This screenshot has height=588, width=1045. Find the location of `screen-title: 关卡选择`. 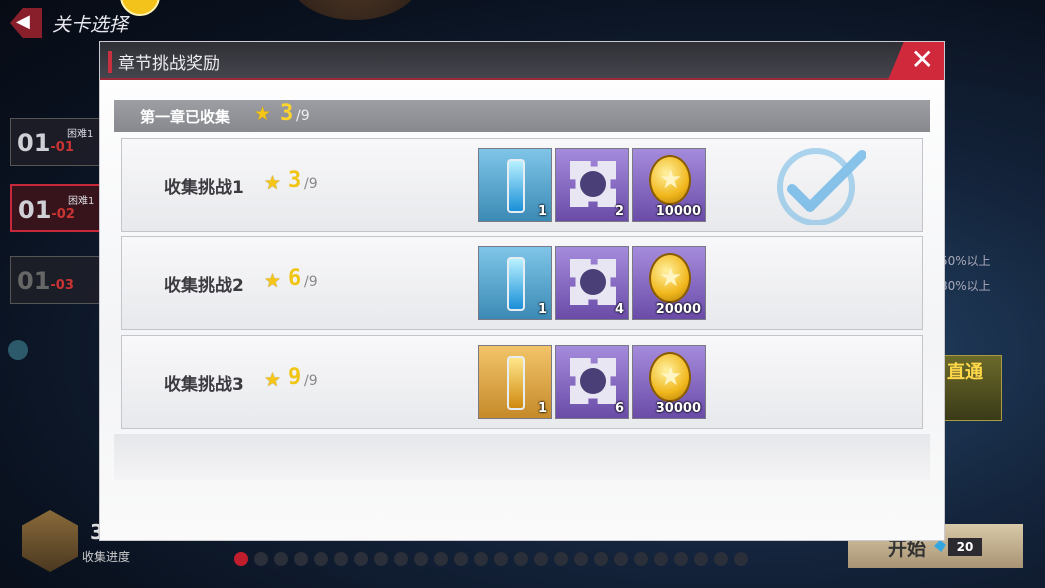

screen-title: 关卡选择 is located at coordinates (90, 25).